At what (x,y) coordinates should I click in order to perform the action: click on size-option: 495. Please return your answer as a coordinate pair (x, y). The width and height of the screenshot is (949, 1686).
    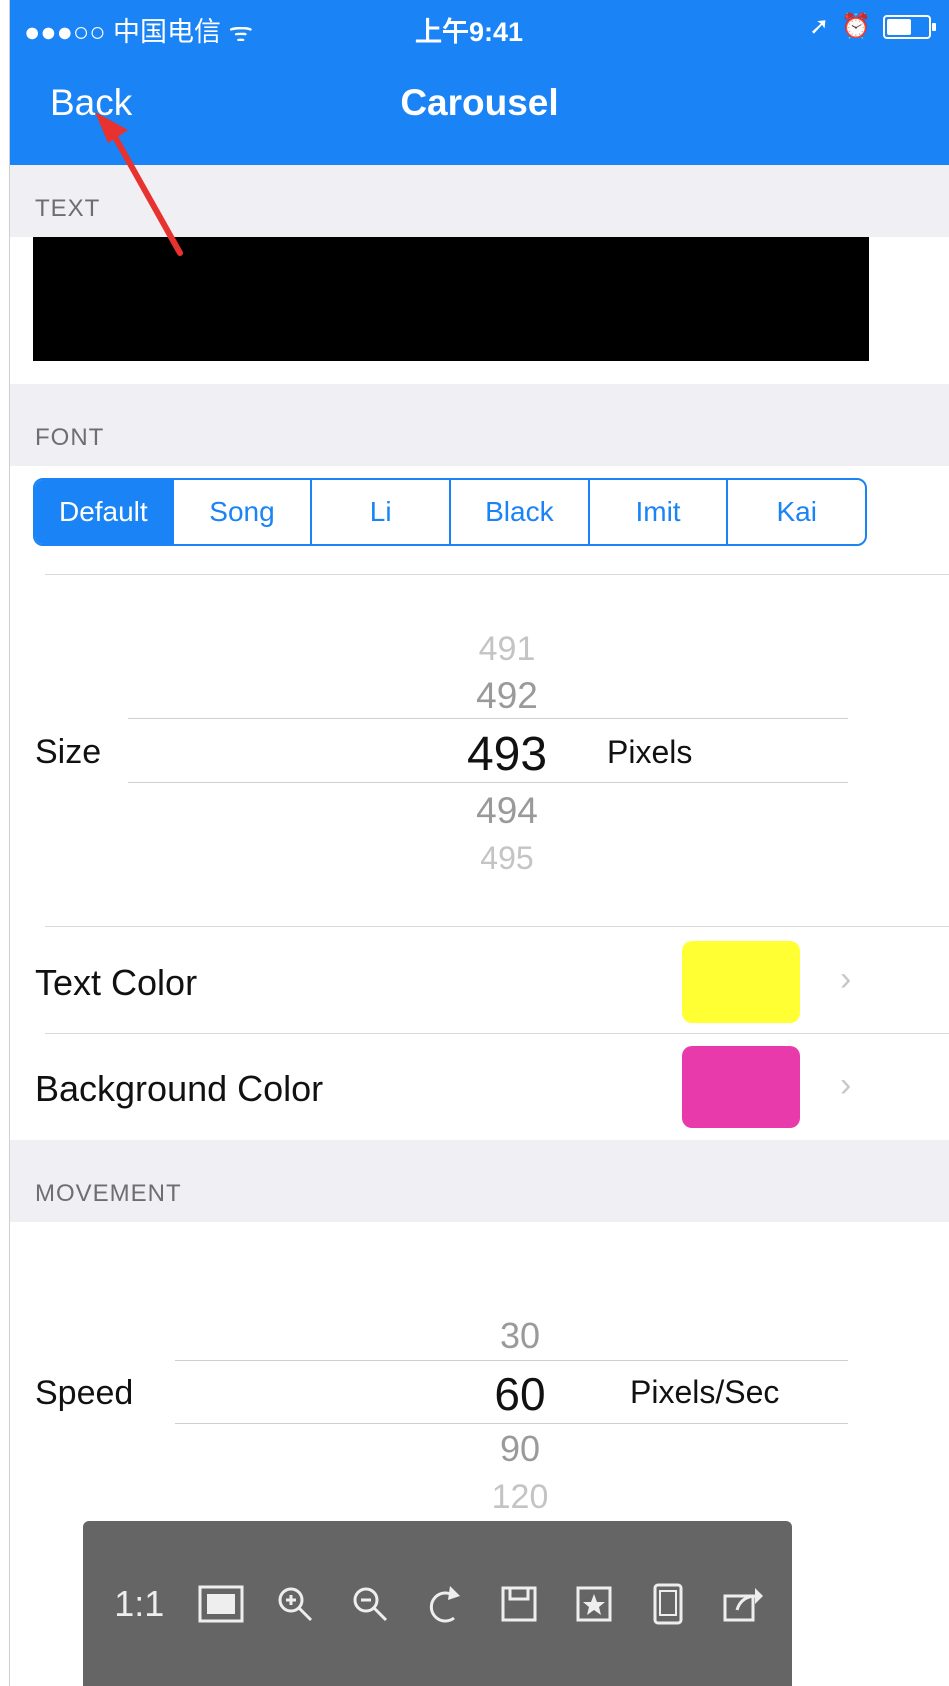
    Looking at the image, I should click on (507, 858).